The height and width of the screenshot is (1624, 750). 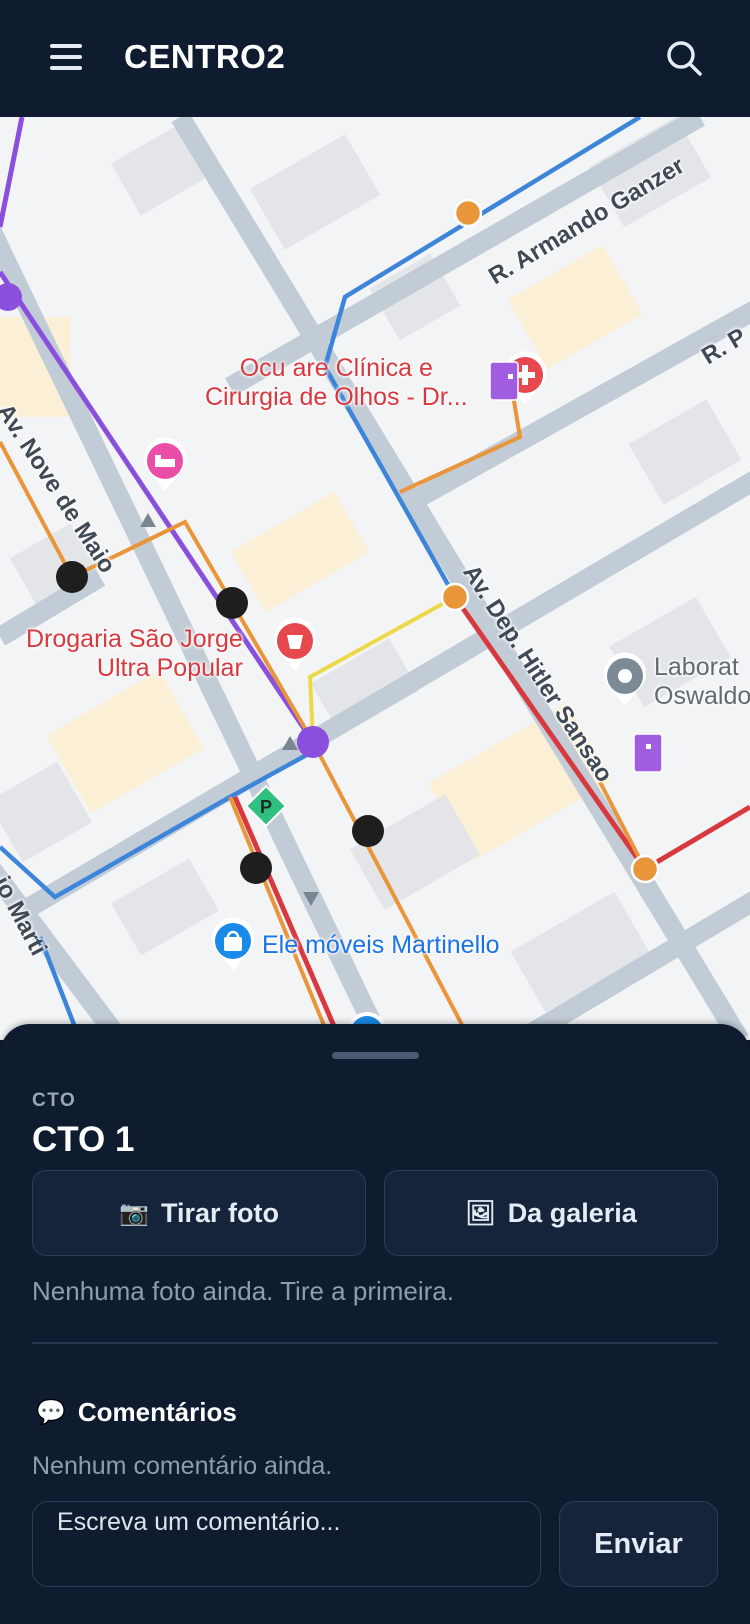 What do you see at coordinates (134, 1213) in the screenshot?
I see `camera-icon: 📷` at bounding box center [134, 1213].